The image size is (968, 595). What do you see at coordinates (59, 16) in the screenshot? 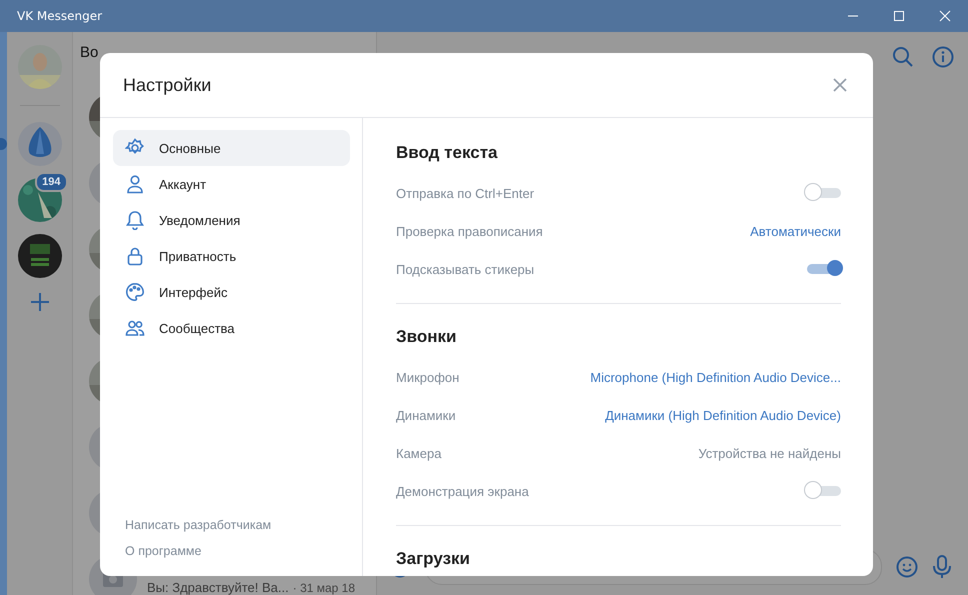
I see `window-title: VK Messenger` at bounding box center [59, 16].